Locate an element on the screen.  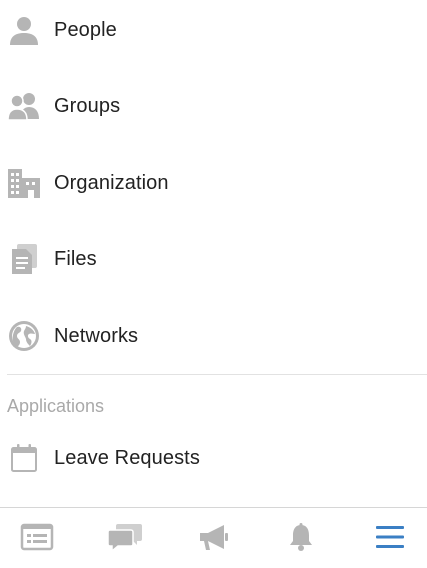
tab-announcements is located at coordinates (213, 539).